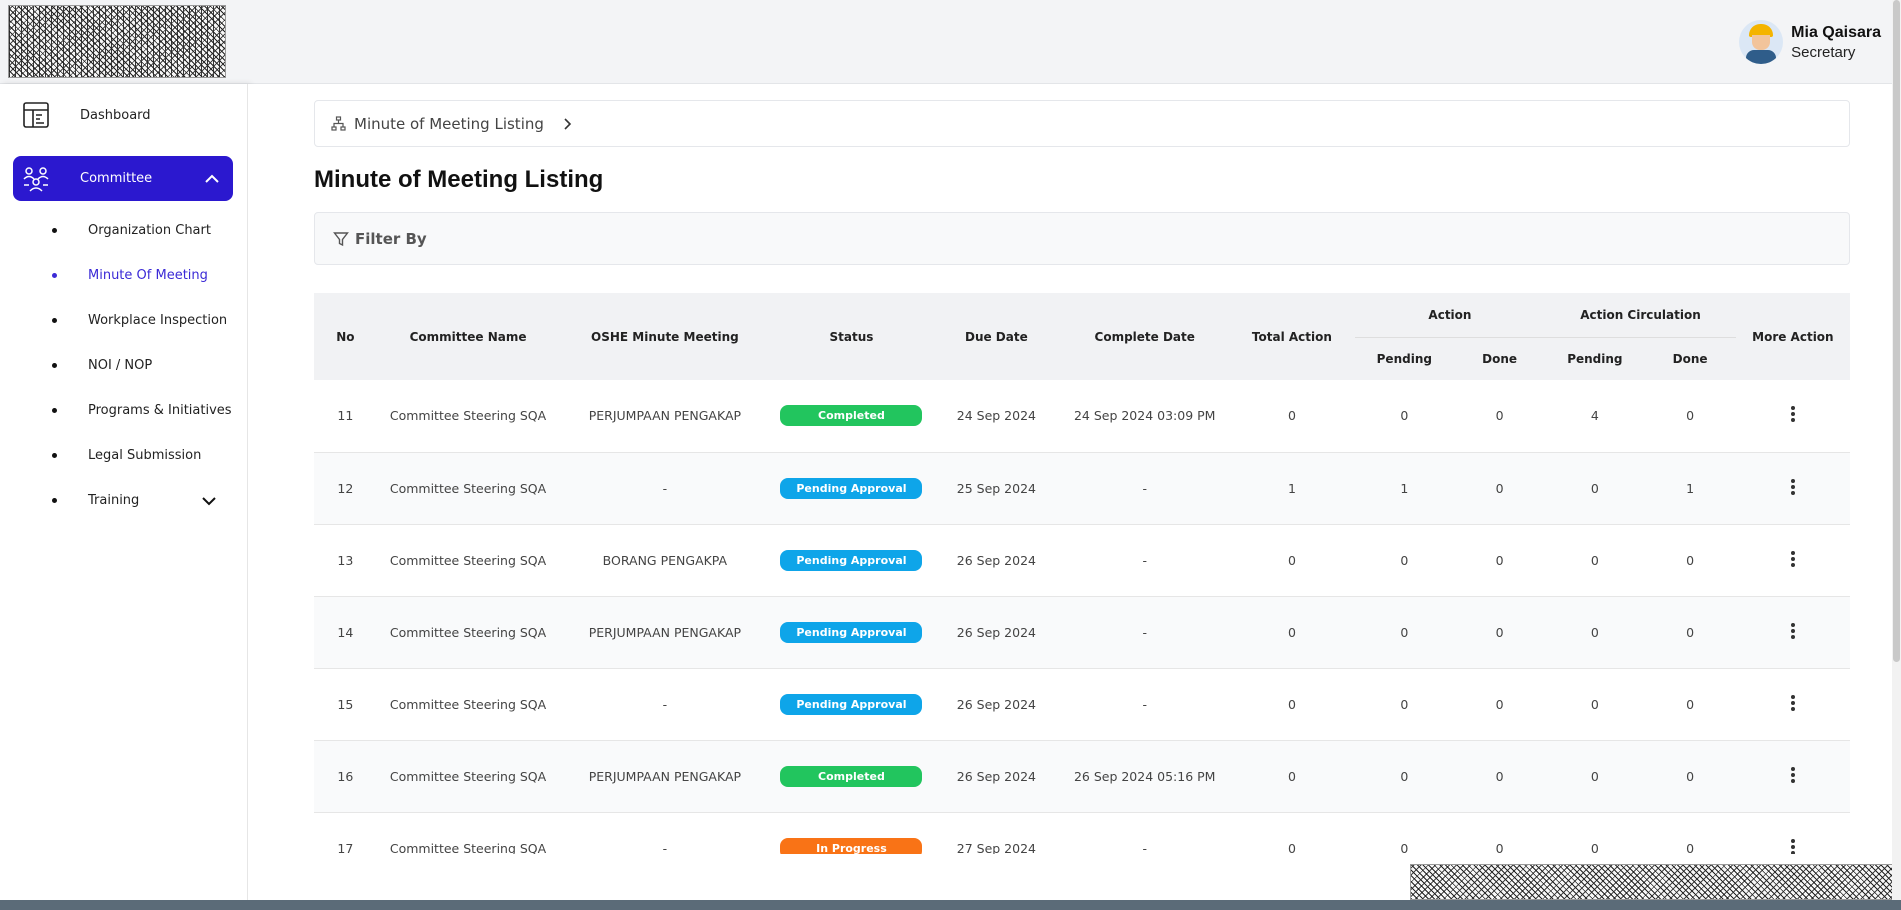  I want to click on sidebar-item-minute-of-meeting: Minute Of Meeting, so click(124, 275).